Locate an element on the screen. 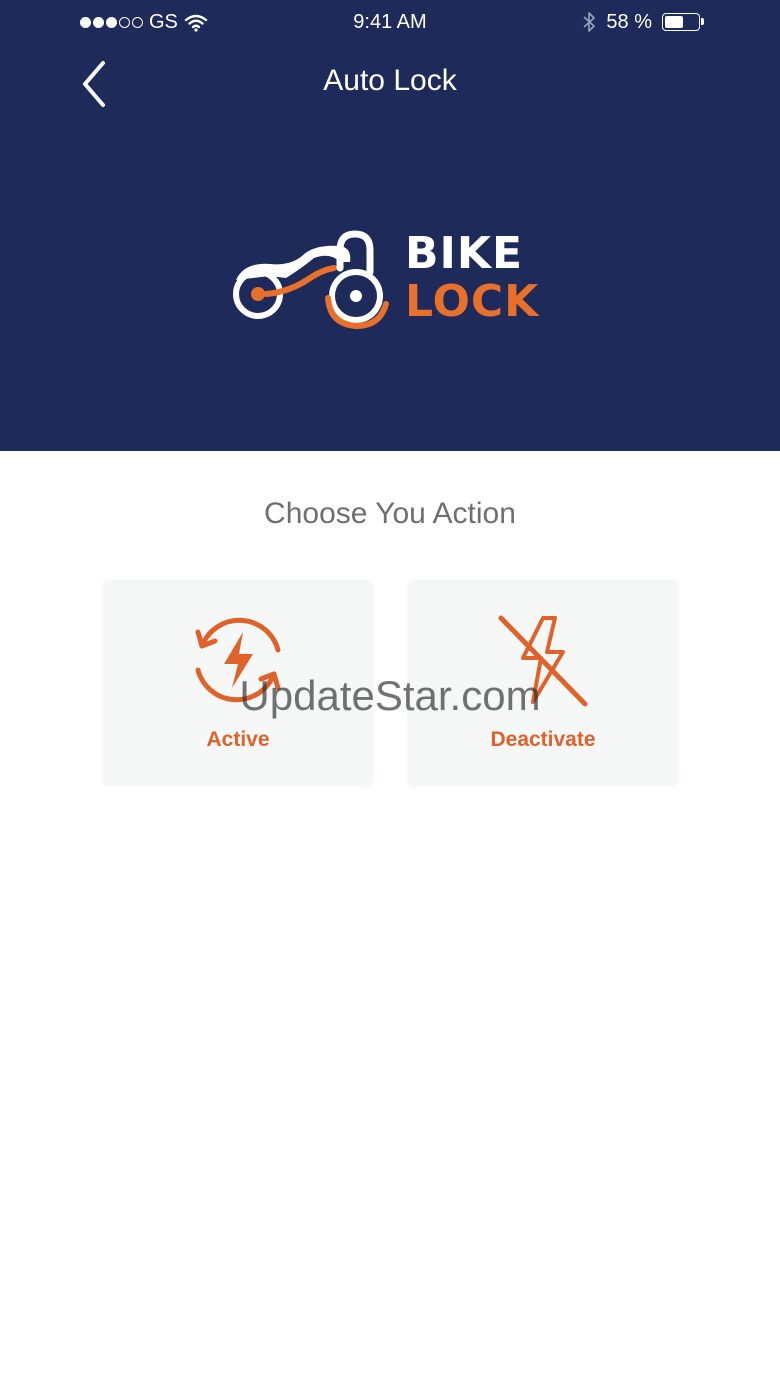 This screenshot has height=1387, width=780. nav-bar: Auto Lock is located at coordinates (390, 83).